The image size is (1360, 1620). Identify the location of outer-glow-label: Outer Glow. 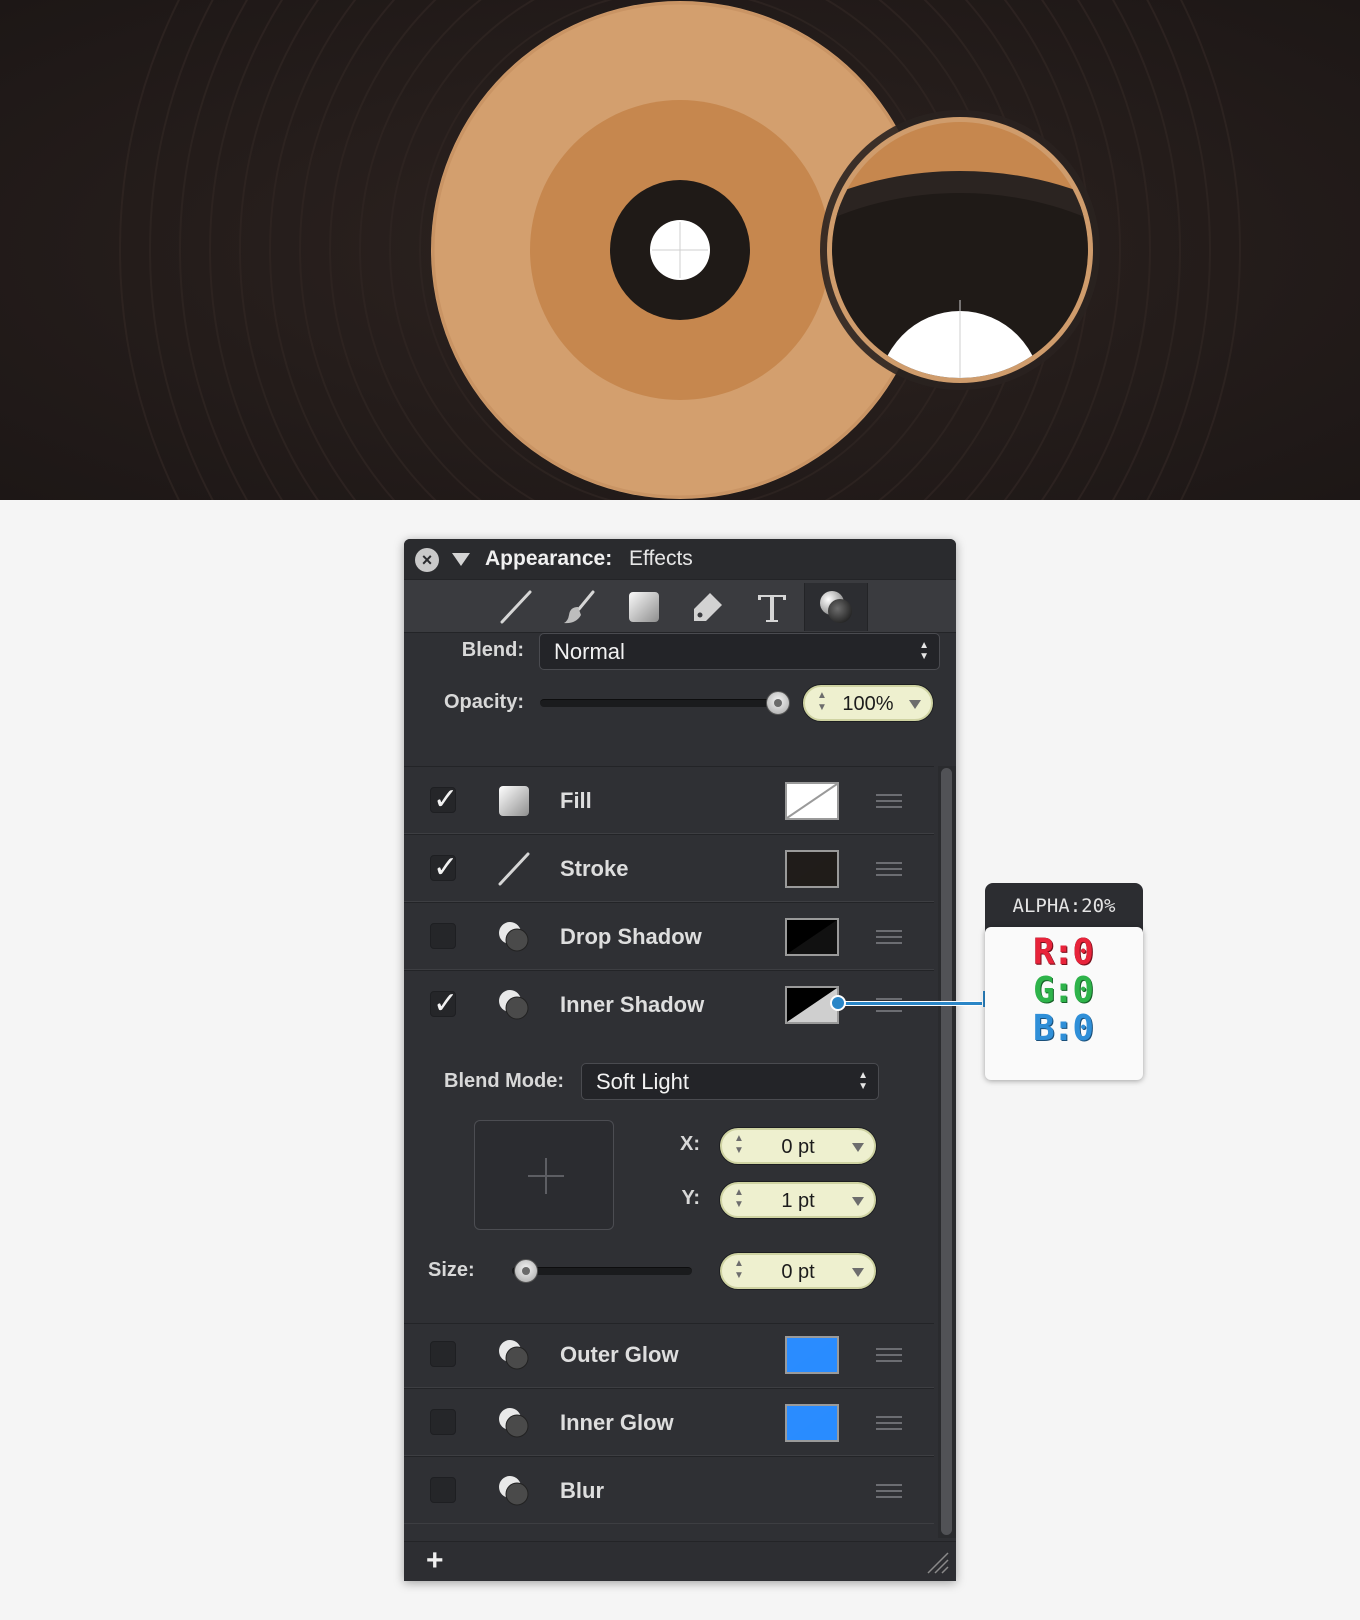
(619, 1354).